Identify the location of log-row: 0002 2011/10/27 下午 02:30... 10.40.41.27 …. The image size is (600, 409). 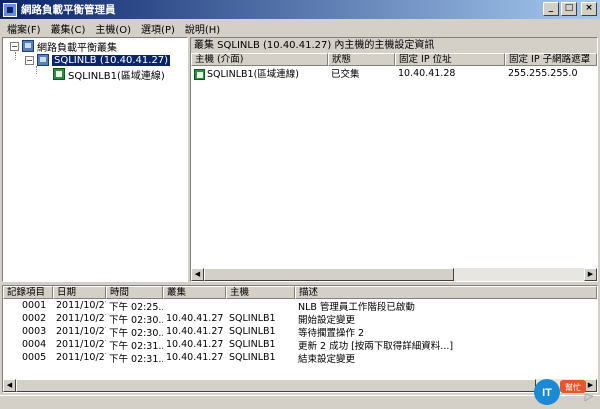
(300, 319).